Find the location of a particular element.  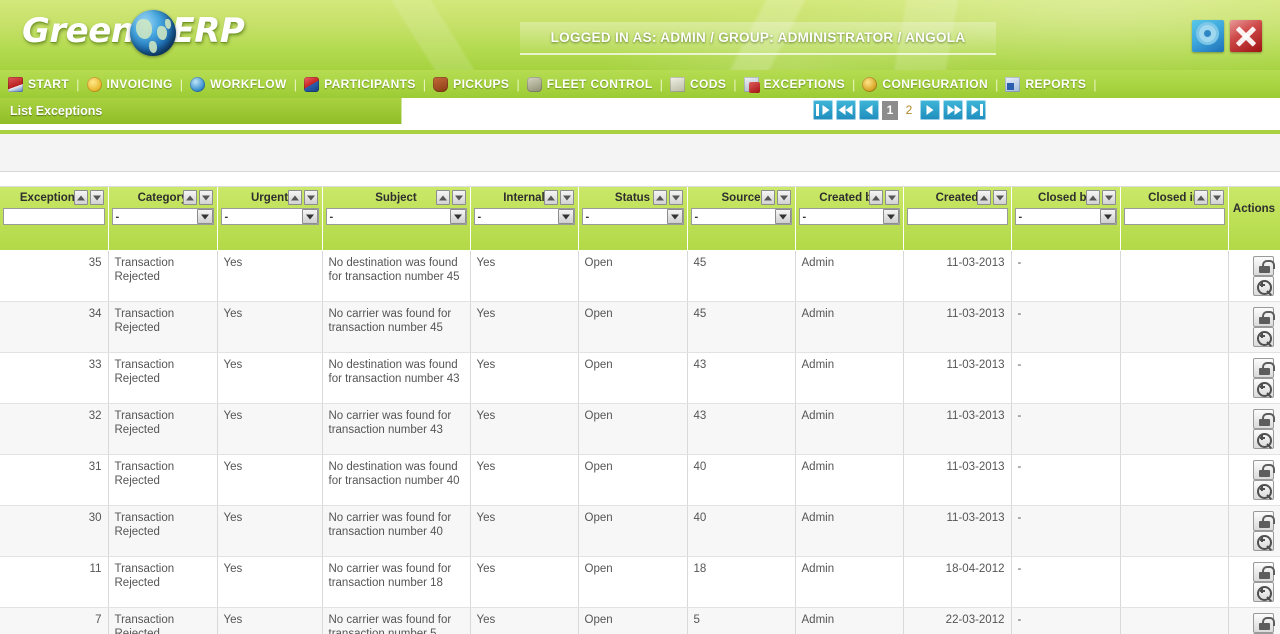

reports-icon is located at coordinates (1013, 84).